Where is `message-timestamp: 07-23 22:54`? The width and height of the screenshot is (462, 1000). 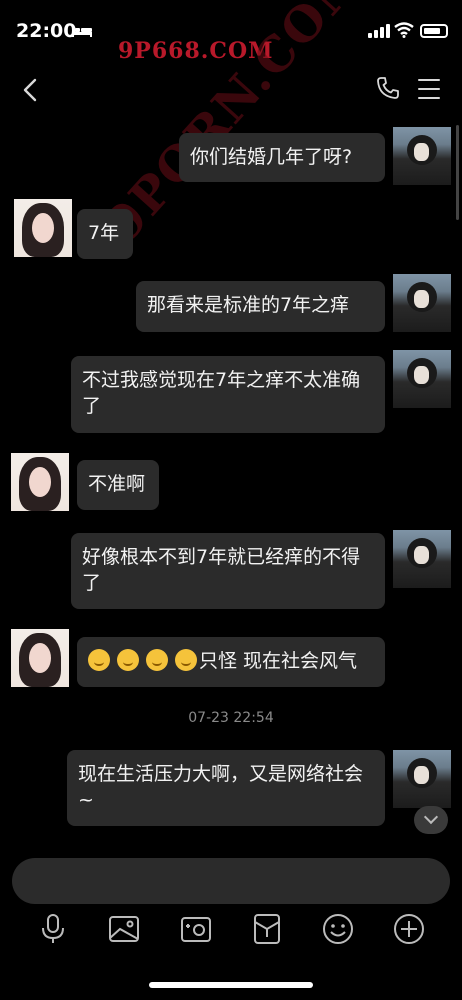 message-timestamp: 07-23 22:54 is located at coordinates (231, 718).